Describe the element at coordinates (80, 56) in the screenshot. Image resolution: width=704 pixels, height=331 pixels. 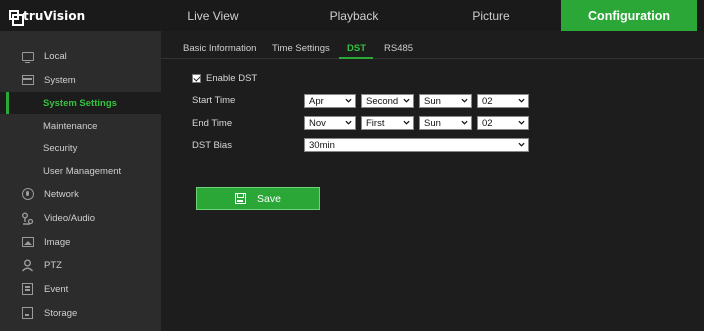
I see `sidebar-item-local: Local` at that location.